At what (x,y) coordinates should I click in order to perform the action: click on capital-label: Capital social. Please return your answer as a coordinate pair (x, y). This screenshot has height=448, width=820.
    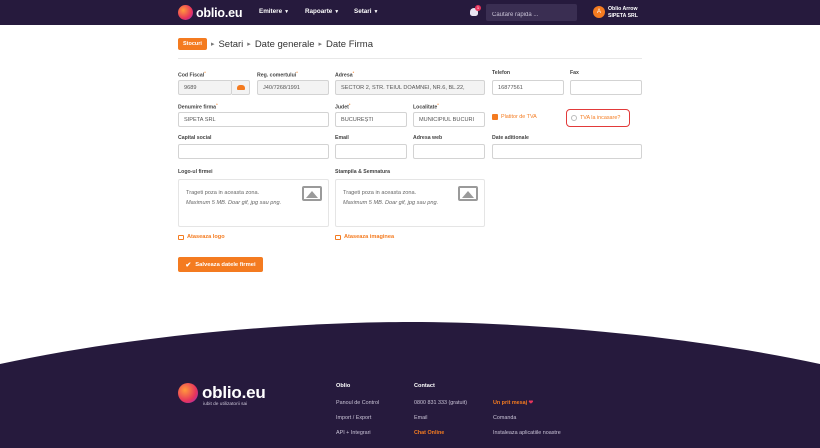
    Looking at the image, I should click on (195, 138).